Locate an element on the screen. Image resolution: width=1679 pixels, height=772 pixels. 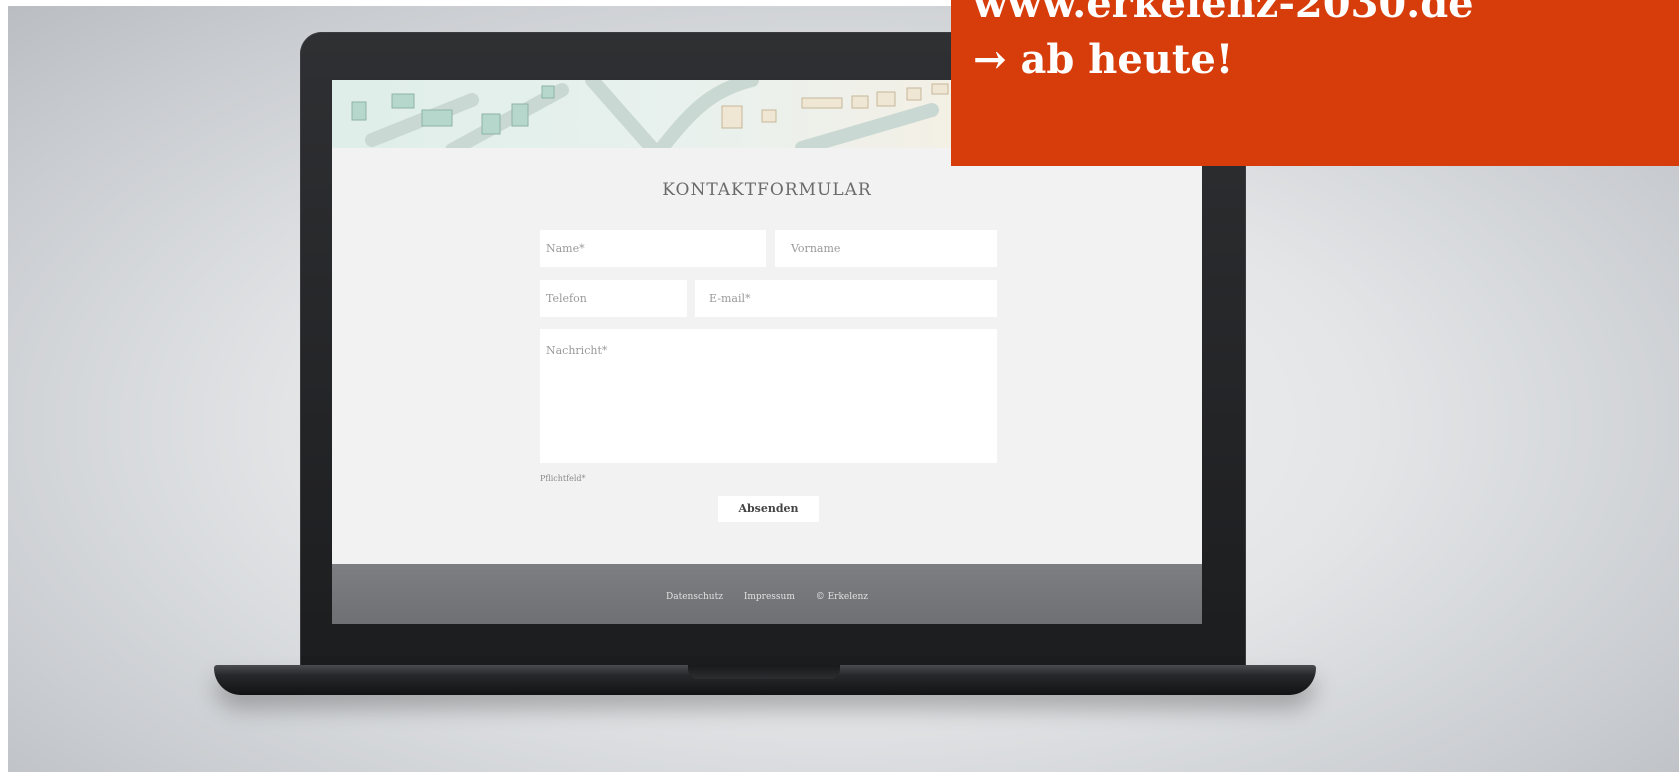
footer-copyright: © Erkelenz is located at coordinates (841, 597).